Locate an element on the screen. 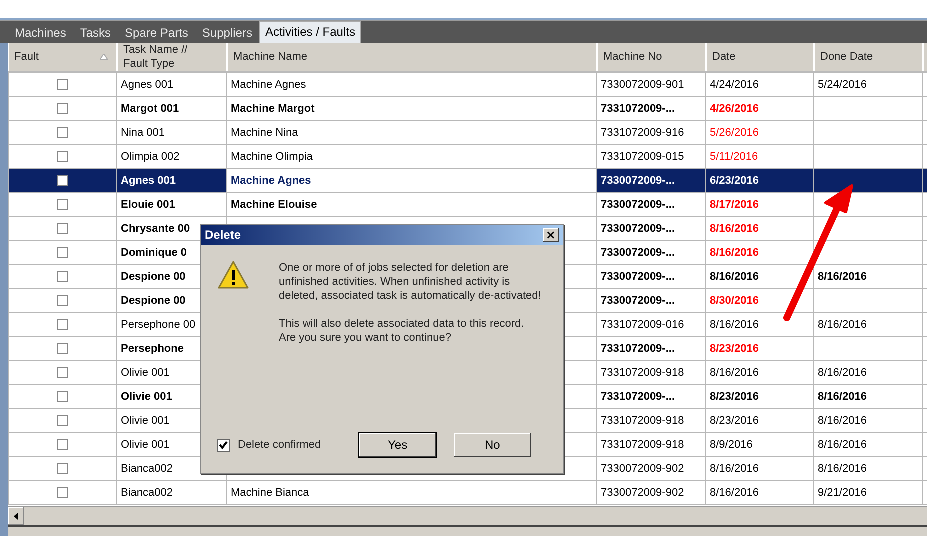 Image resolution: width=927 pixels, height=536 pixels. table-cell: Machine Bianca is located at coordinates (411, 492).